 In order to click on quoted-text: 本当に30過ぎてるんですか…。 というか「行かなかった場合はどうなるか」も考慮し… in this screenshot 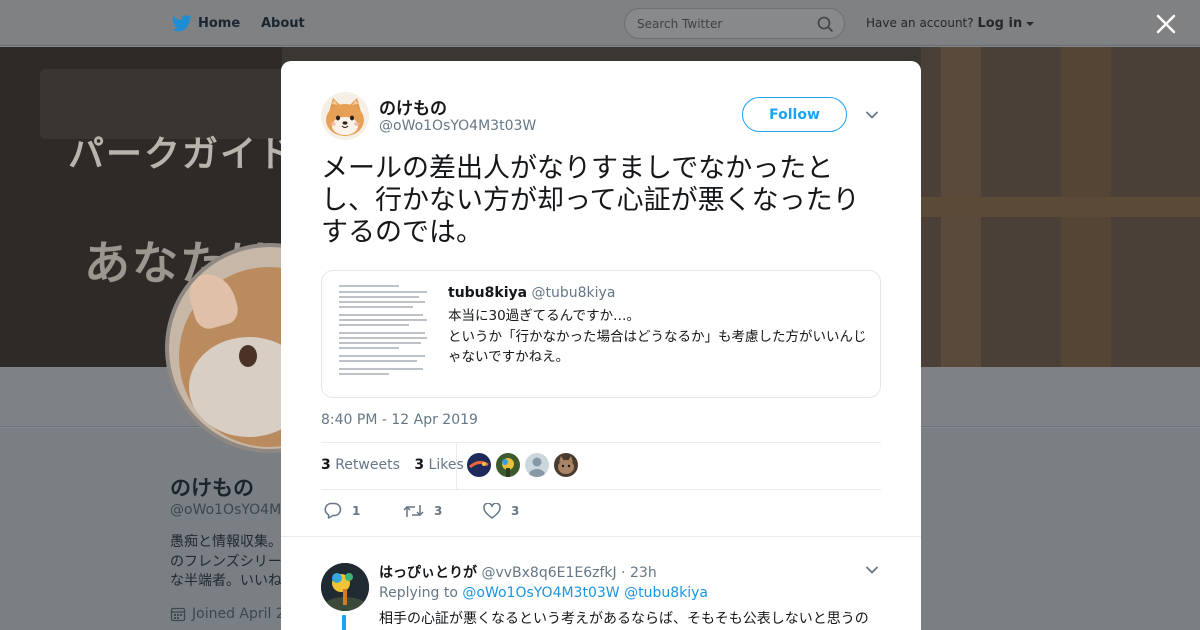, I will do `click(657, 336)`.